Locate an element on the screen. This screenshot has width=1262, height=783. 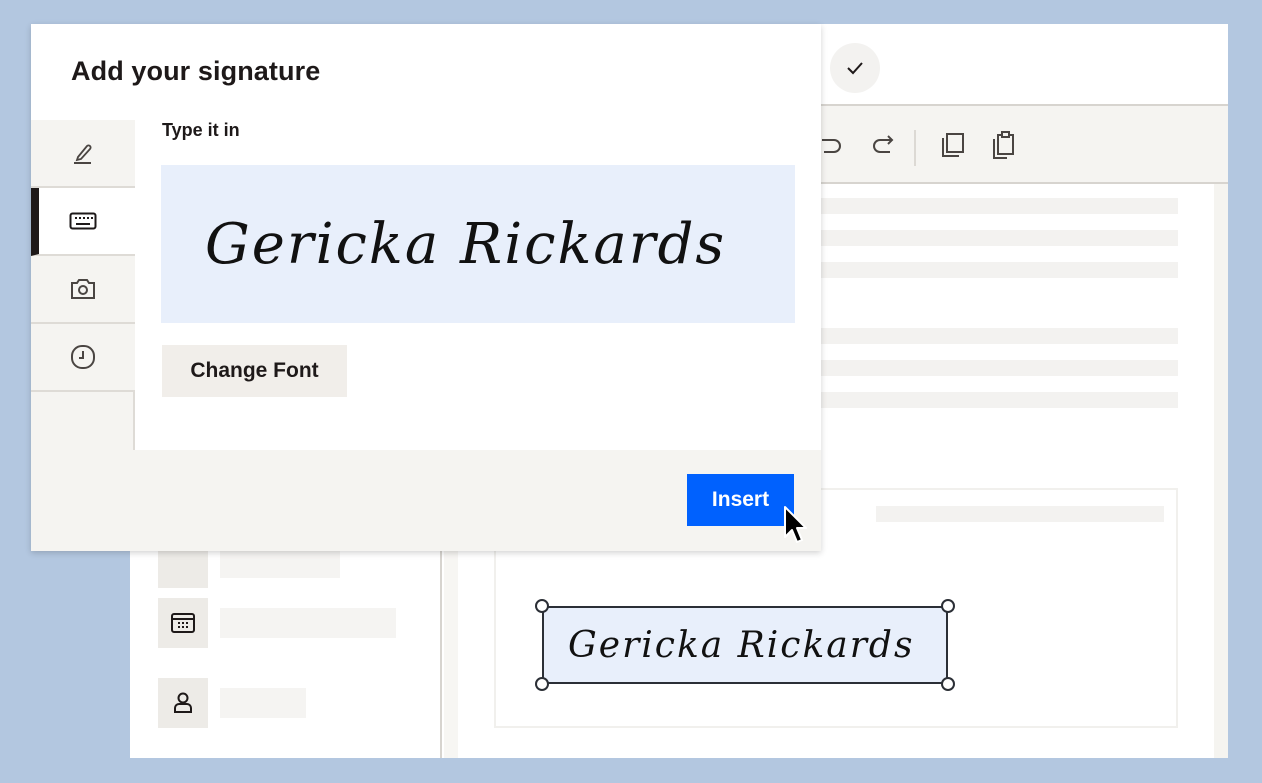
paste-button is located at coordinates (1003, 145).